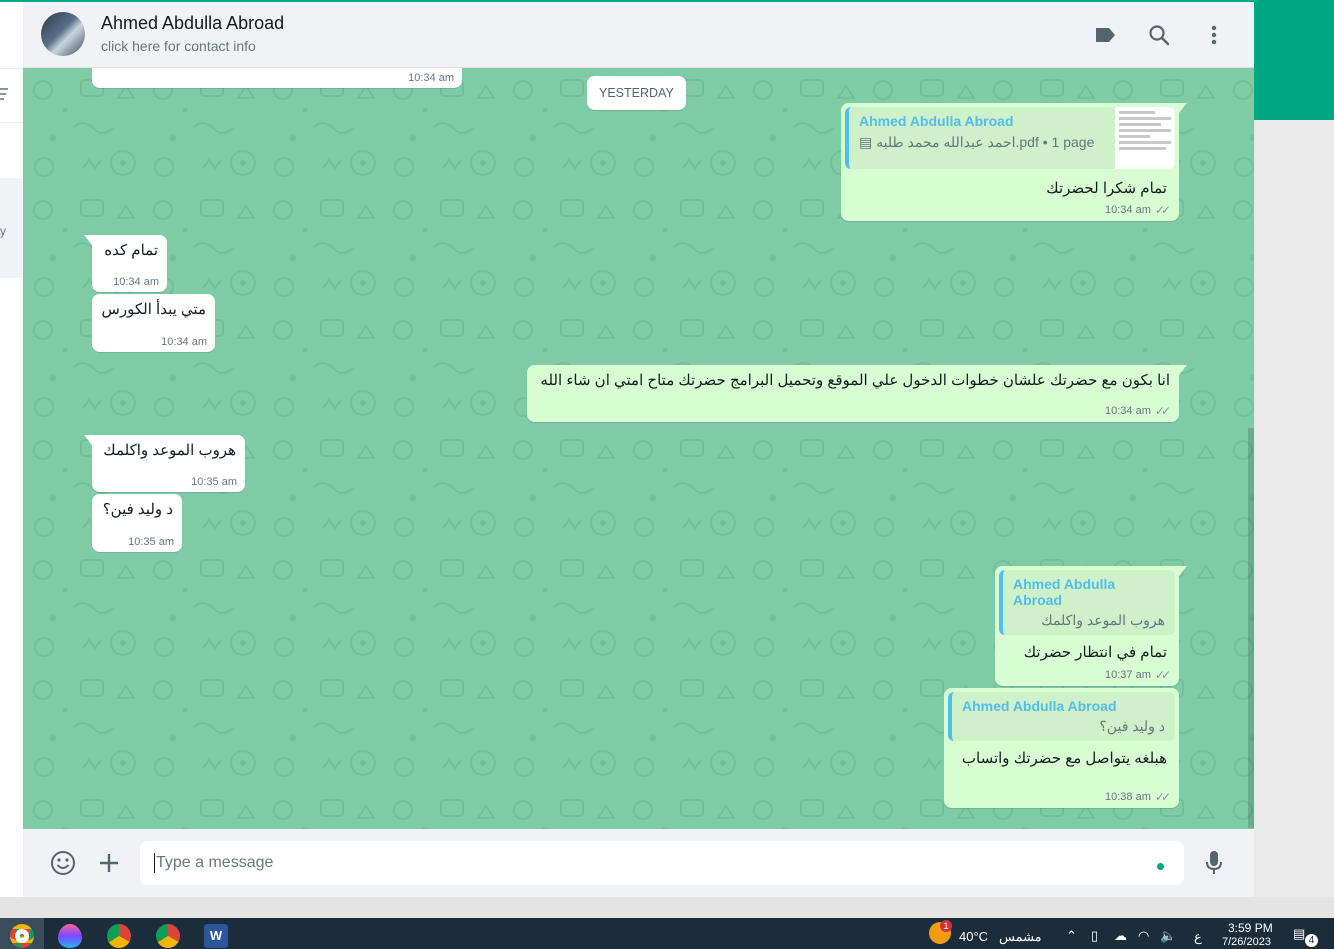  Describe the element at coordinates (1138, 675) in the screenshot. I see `message-time: 10:37 am ✓✓` at that location.